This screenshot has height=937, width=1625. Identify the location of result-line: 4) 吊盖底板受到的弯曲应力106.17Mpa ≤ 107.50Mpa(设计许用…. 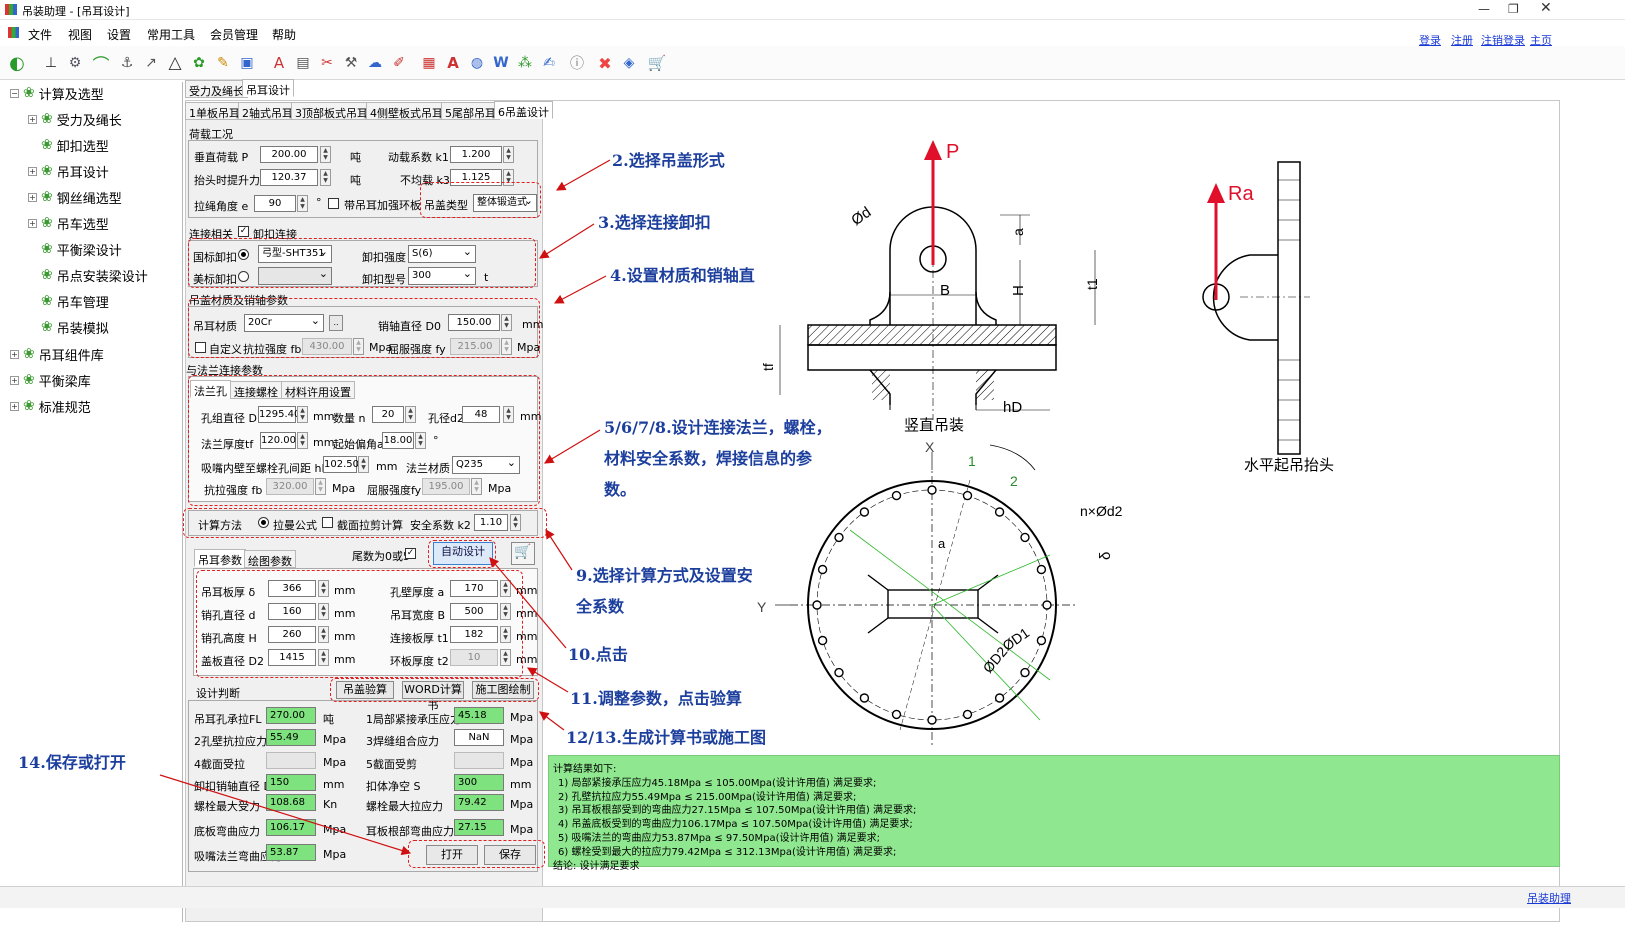
(735, 825).